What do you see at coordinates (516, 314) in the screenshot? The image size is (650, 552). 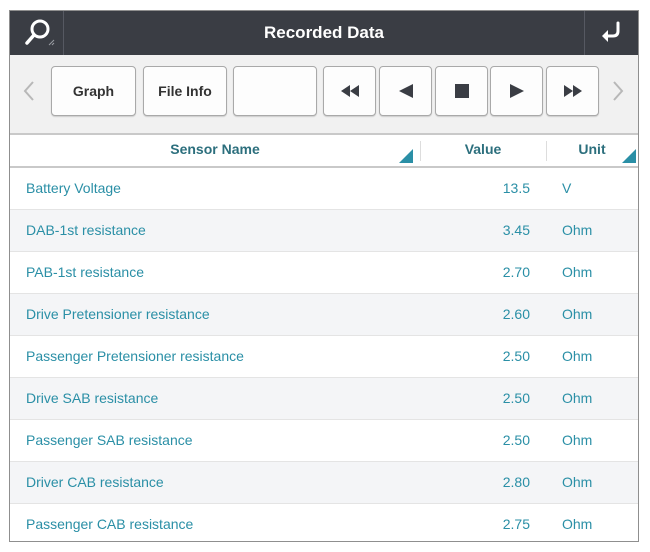 I see `sensor-value: 2.60` at bounding box center [516, 314].